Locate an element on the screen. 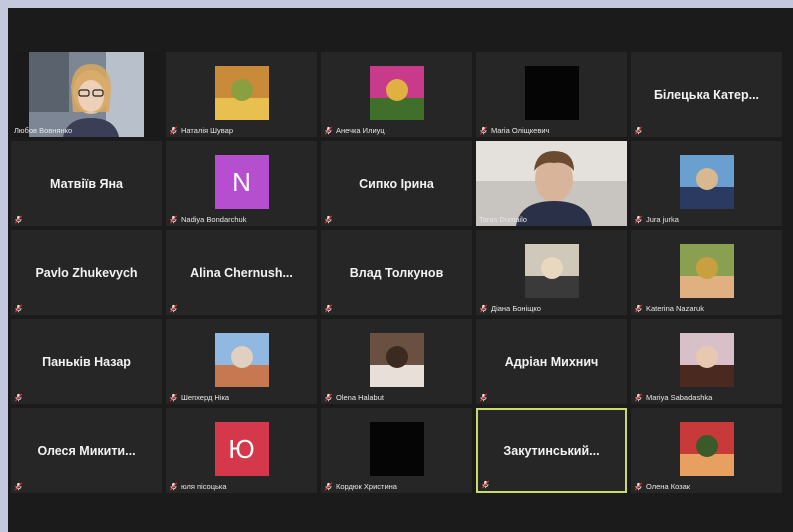 This screenshot has height=532, width=793. participant-tile: Любов Вовнянко is located at coordinates (86, 94).